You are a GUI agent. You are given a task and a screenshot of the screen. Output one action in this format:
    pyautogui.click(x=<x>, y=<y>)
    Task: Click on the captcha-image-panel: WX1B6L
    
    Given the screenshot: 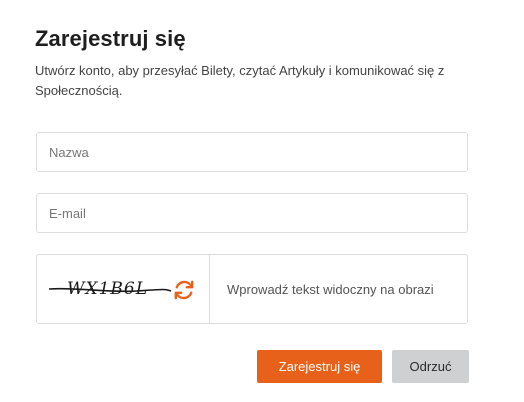 What is the action you would take?
    pyautogui.click(x=123, y=289)
    